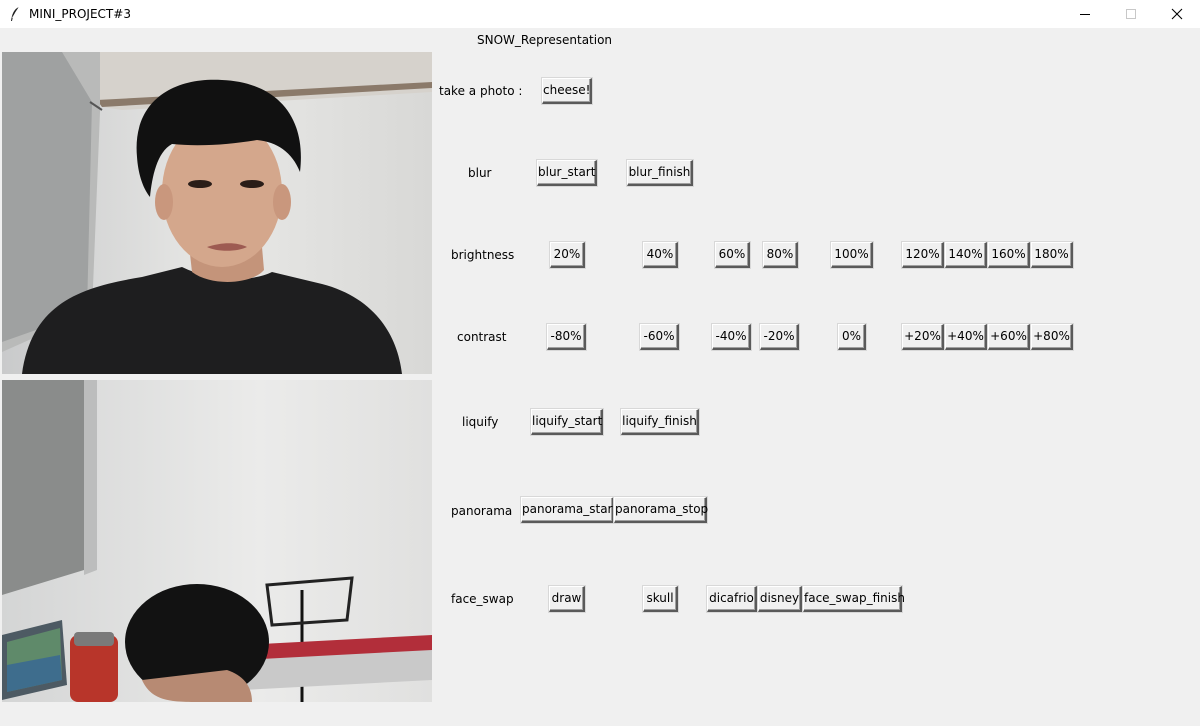  Describe the element at coordinates (566, 337) in the screenshot. I see `contrast-minus80-button: -80%` at that location.